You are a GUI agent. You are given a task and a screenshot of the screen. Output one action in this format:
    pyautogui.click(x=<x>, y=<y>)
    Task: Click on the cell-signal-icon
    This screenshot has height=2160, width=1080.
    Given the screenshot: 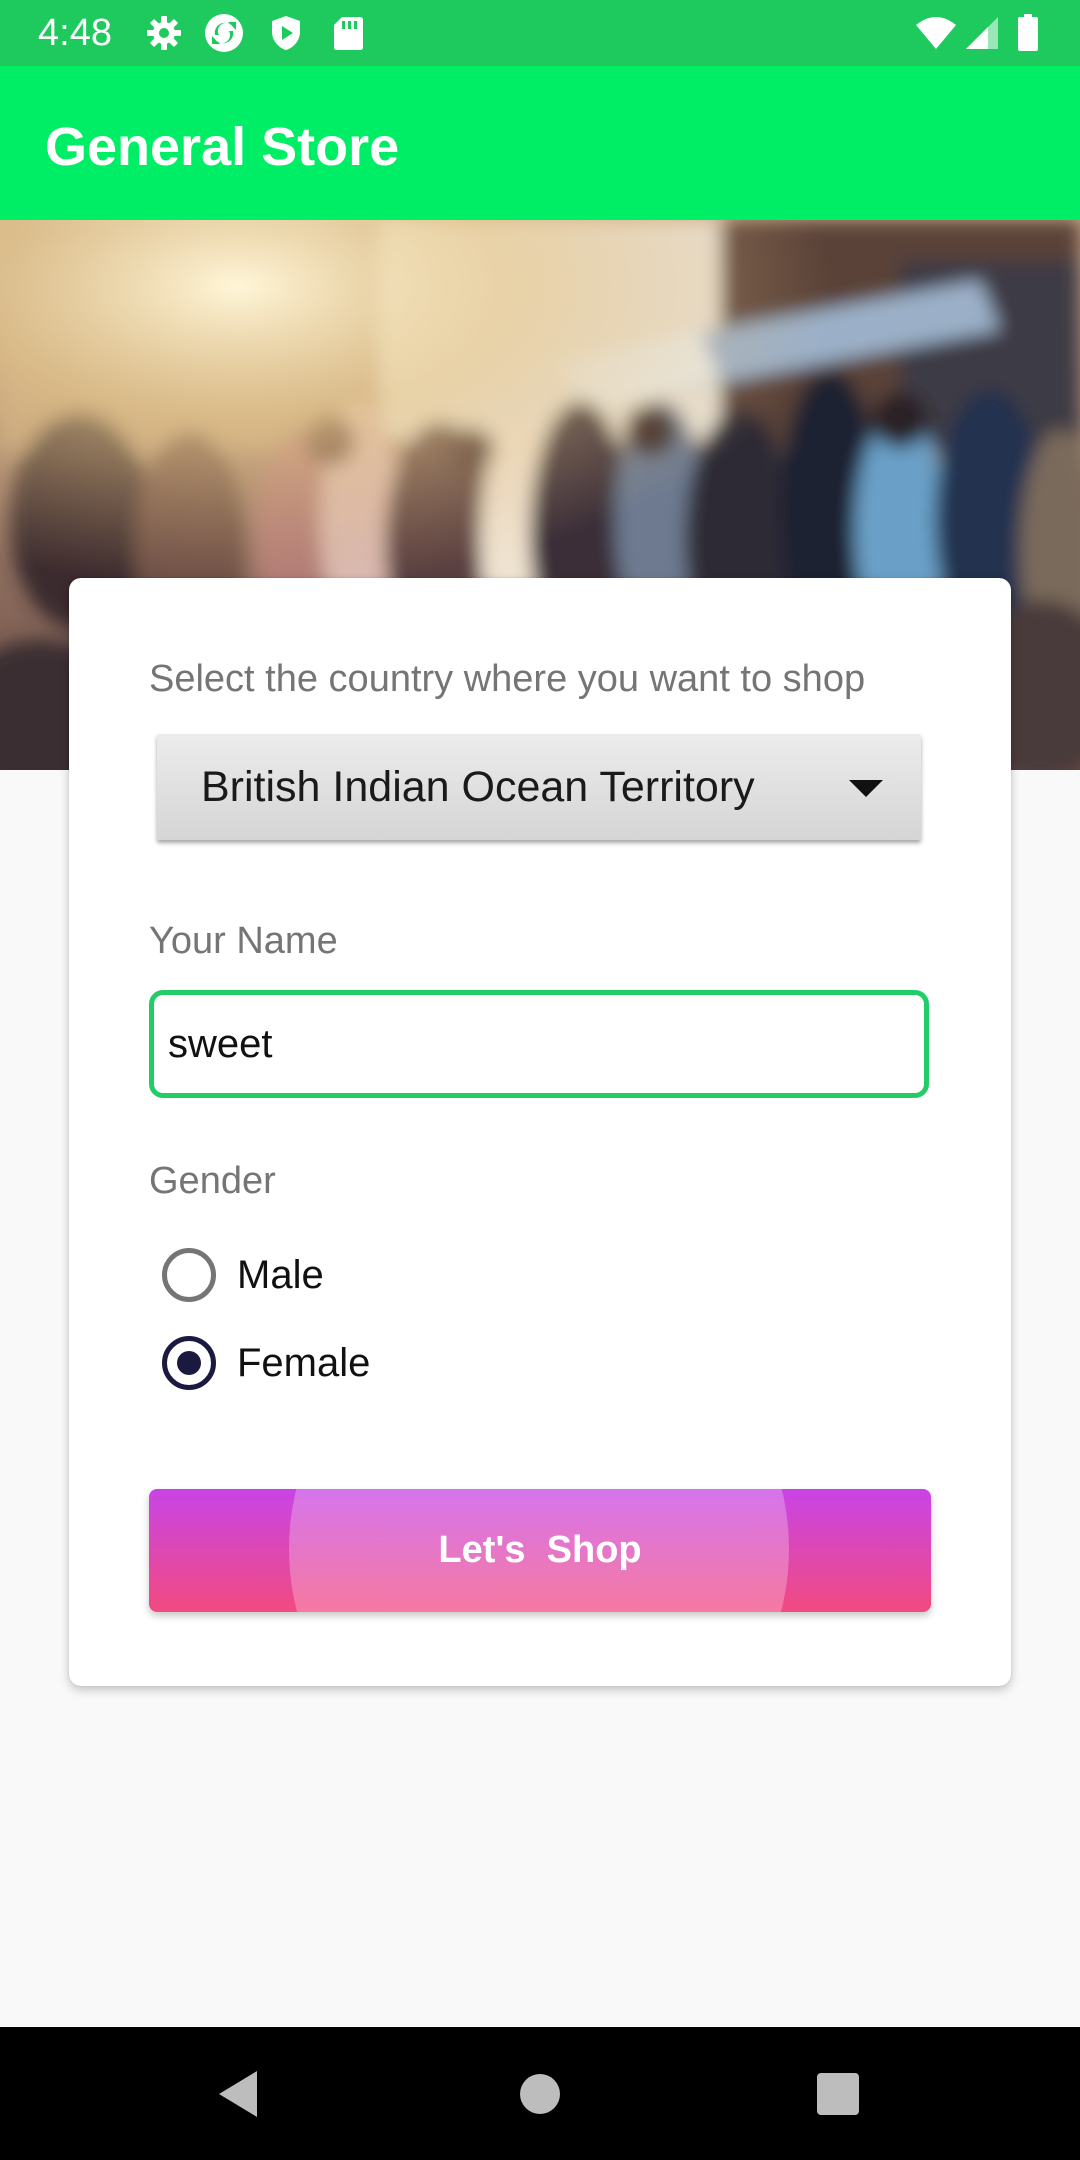 What is the action you would take?
    pyautogui.click(x=982, y=33)
    